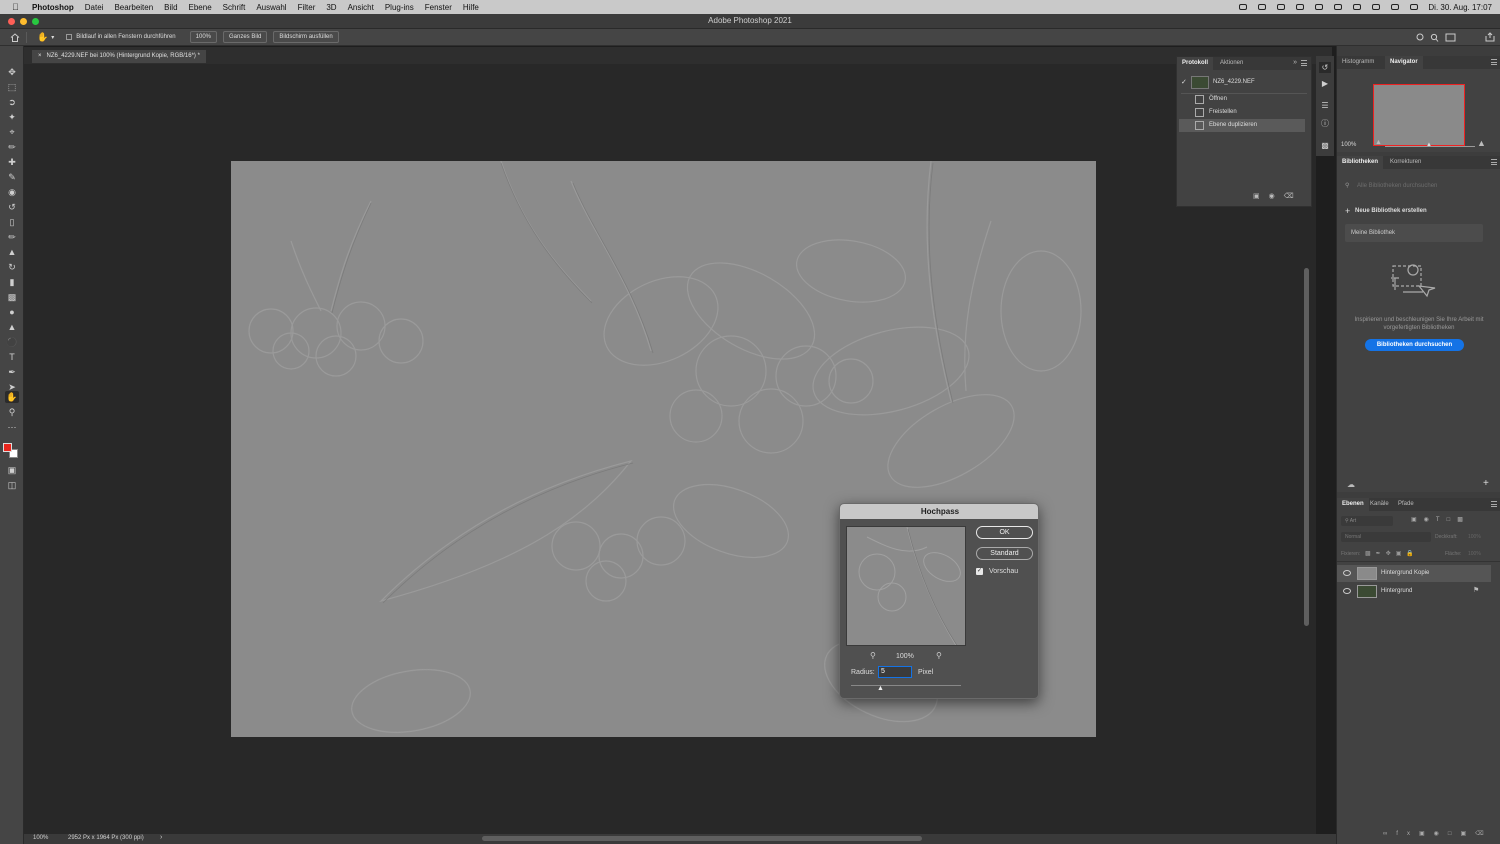 Image resolution: width=1500 pixels, height=844 pixels. What do you see at coordinates (1481, 143) in the screenshot?
I see `zoom-in-mountain-icon: ▲` at bounding box center [1481, 143].